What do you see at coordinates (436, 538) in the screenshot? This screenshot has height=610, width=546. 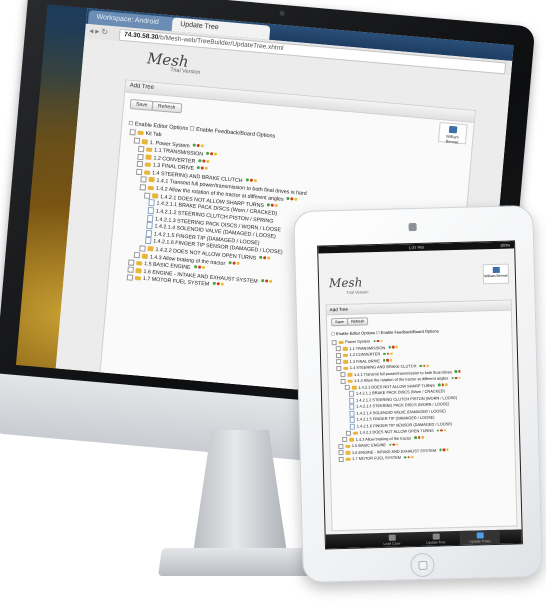 I see `tab-1: Update Tree` at bounding box center [436, 538].